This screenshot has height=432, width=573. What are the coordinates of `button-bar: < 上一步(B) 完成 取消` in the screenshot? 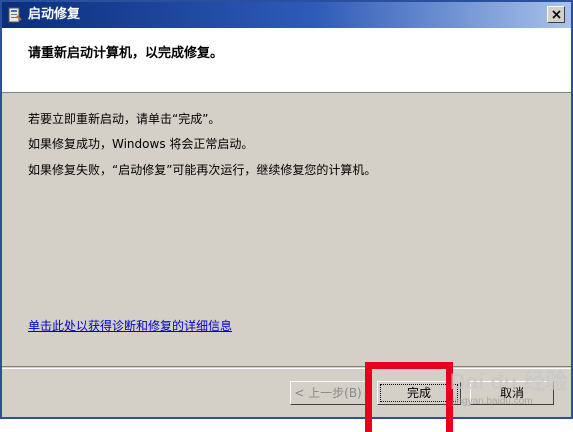 It's located at (286, 391).